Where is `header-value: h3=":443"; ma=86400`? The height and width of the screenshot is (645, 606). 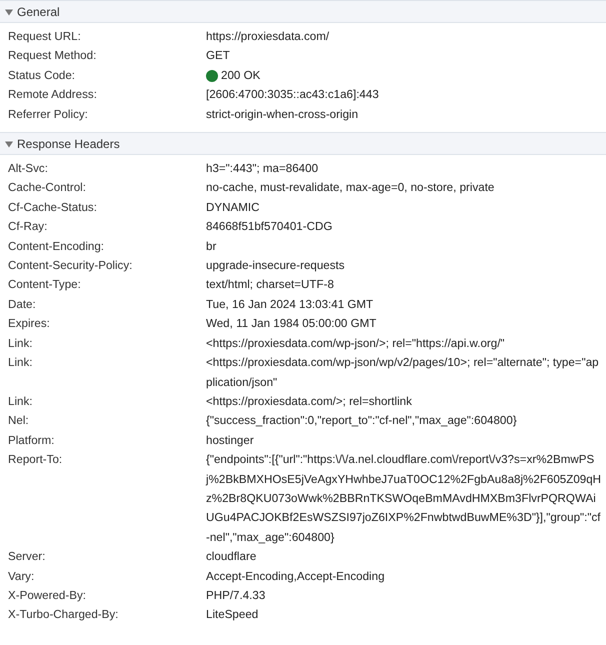 header-value: h3=":443"; ma=86400 is located at coordinates (262, 169).